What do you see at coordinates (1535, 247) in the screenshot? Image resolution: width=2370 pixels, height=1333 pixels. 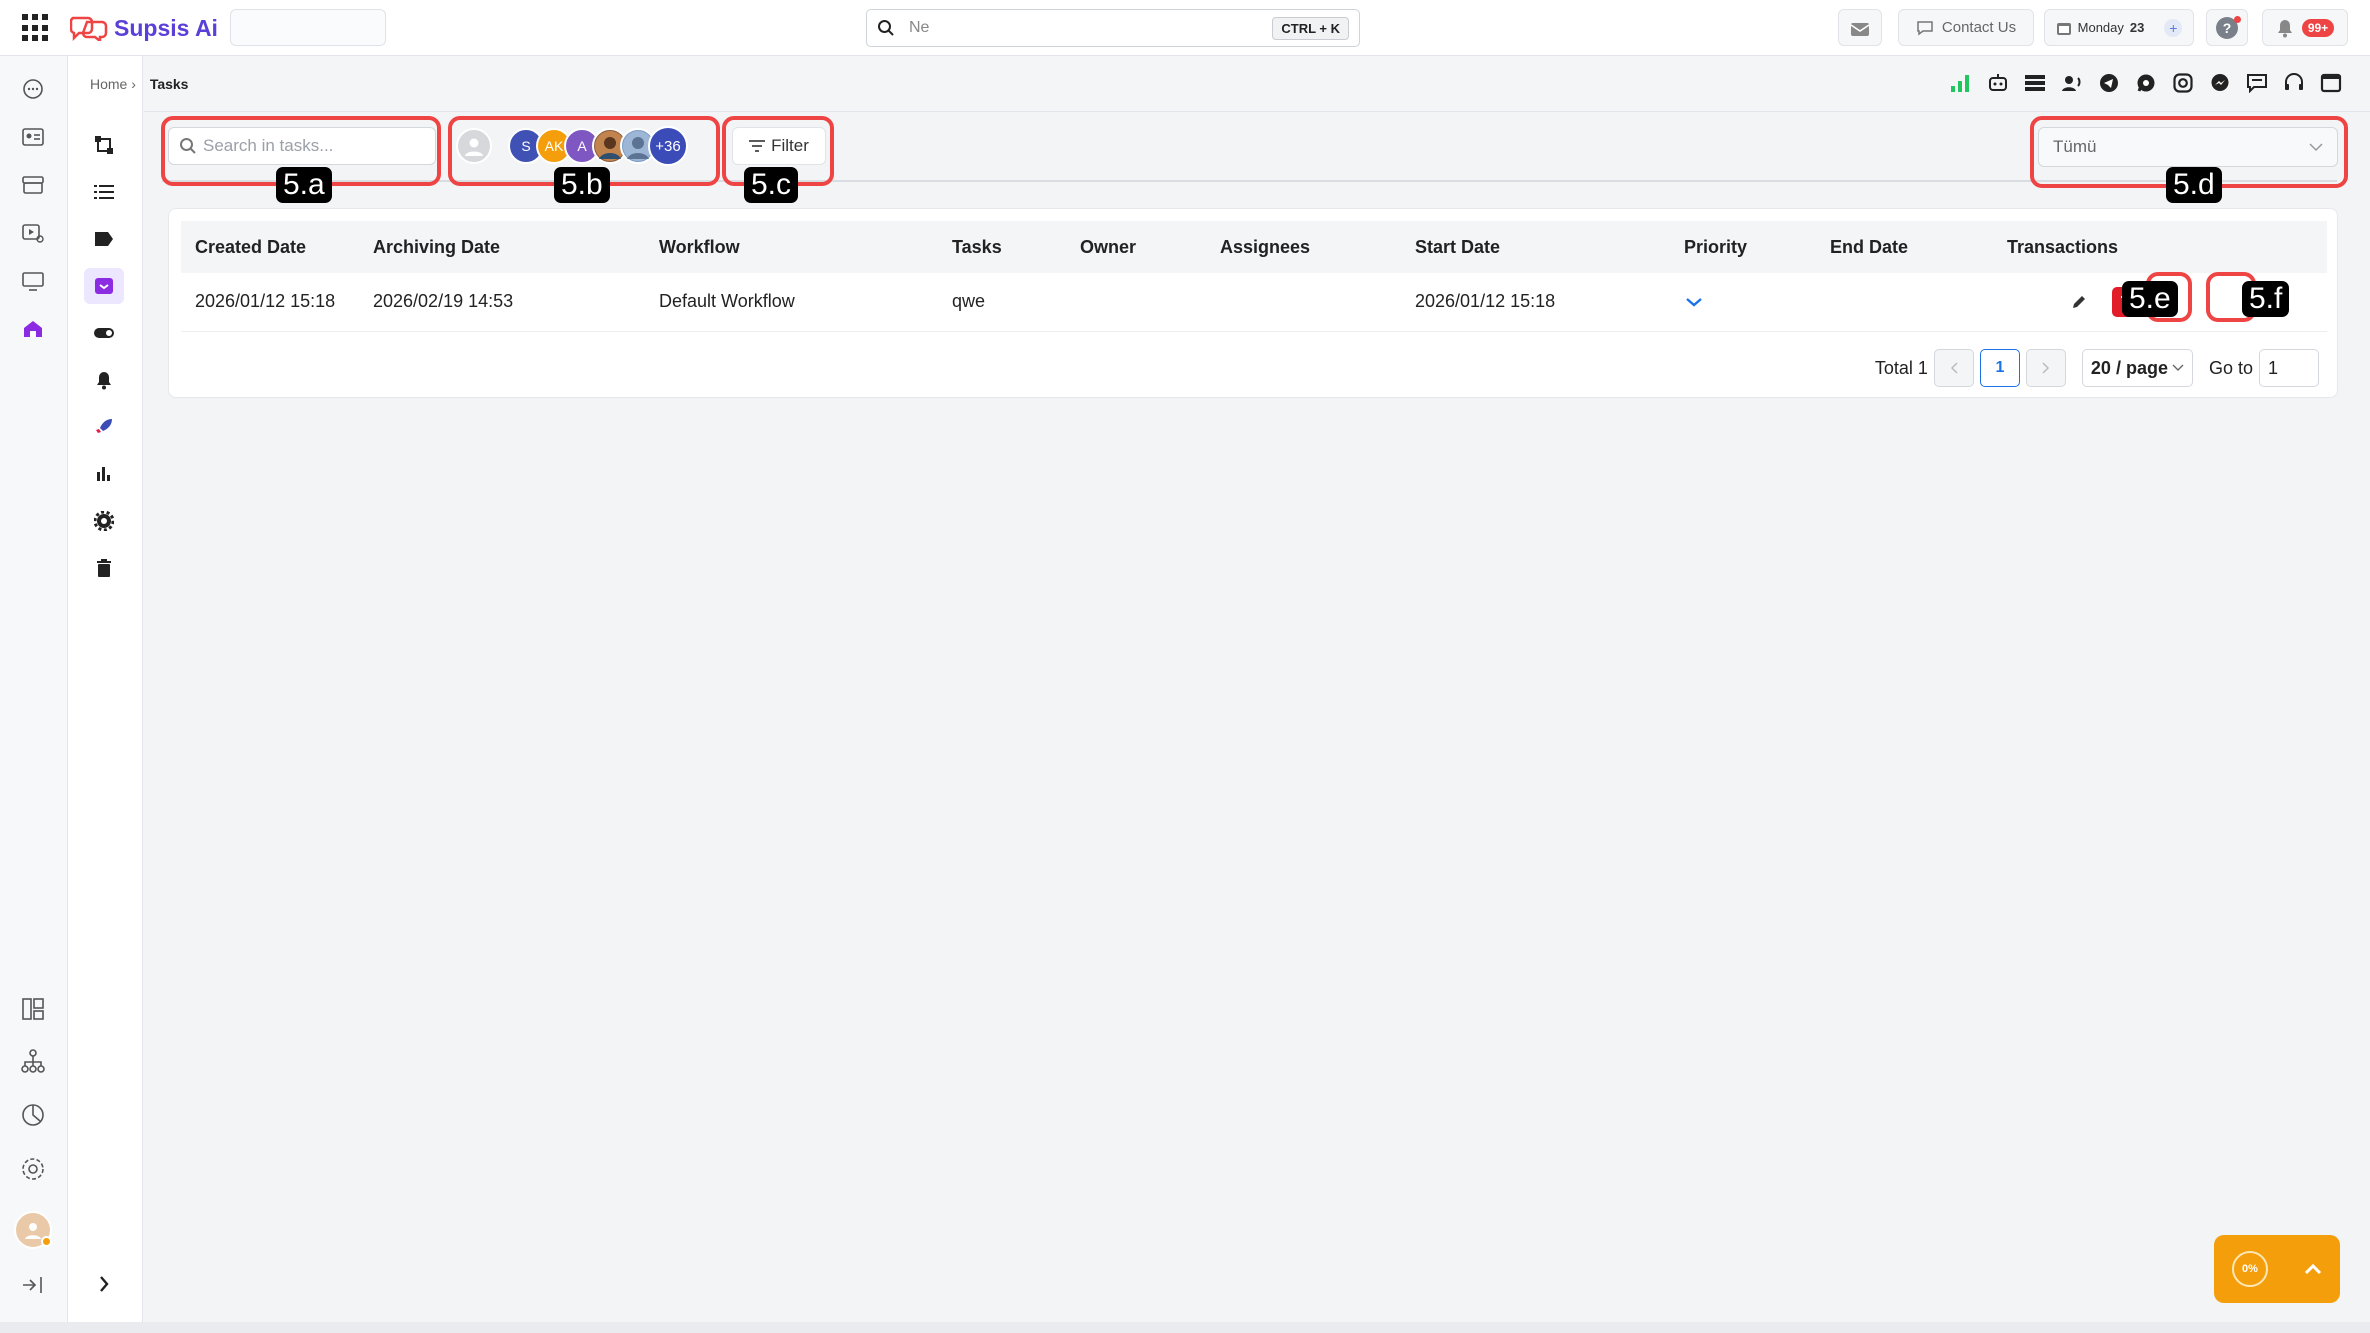 I see `column-header: Start Date` at bounding box center [1535, 247].